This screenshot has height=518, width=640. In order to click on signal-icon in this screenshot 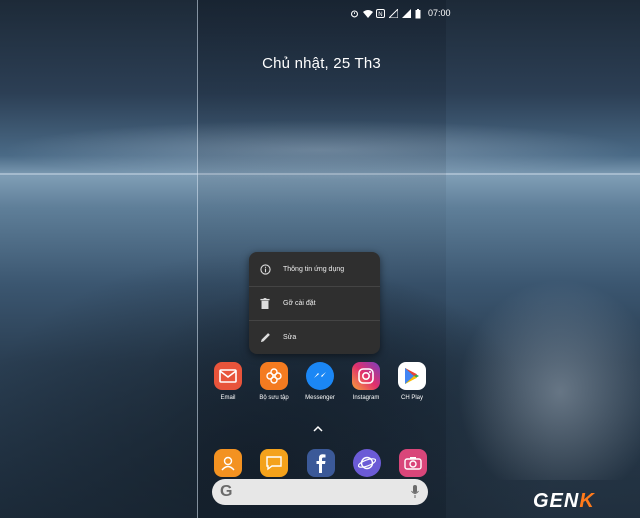, I will do `click(393, 12)`.